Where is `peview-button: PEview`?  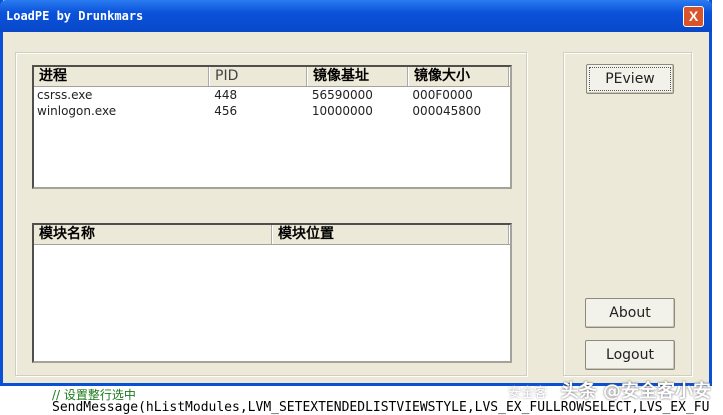
peview-button: PEview is located at coordinates (630, 79).